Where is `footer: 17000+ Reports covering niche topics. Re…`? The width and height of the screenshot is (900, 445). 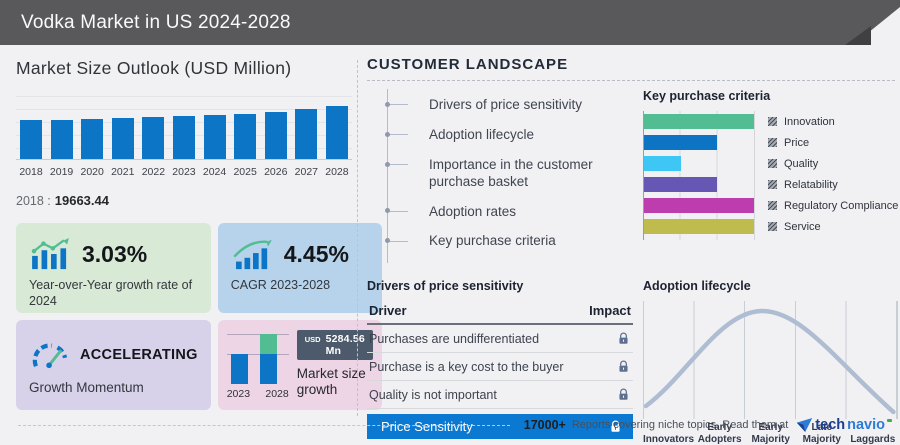
footer: 17000+ Reports covering niche topics. Re… is located at coordinates (455, 425).